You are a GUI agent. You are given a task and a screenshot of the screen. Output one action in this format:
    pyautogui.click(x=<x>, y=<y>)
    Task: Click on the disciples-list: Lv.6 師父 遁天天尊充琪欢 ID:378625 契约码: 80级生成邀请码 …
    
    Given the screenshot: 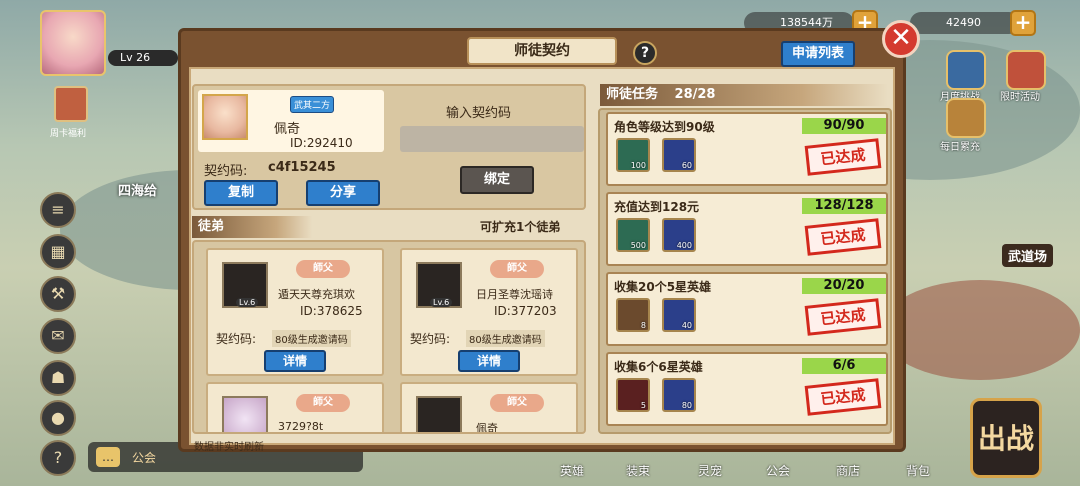 What is the action you would take?
    pyautogui.click(x=389, y=337)
    